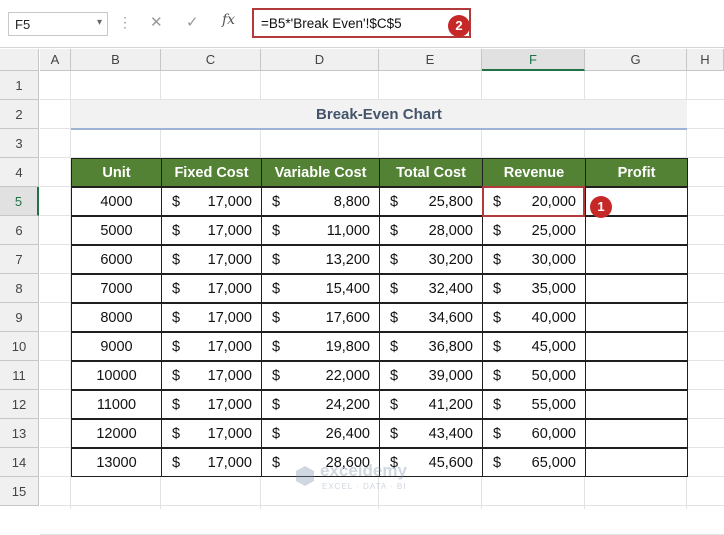 Image resolution: width=724 pixels, height=535 pixels. I want to click on table-cell-variable-cost: $17,600, so click(320, 317).